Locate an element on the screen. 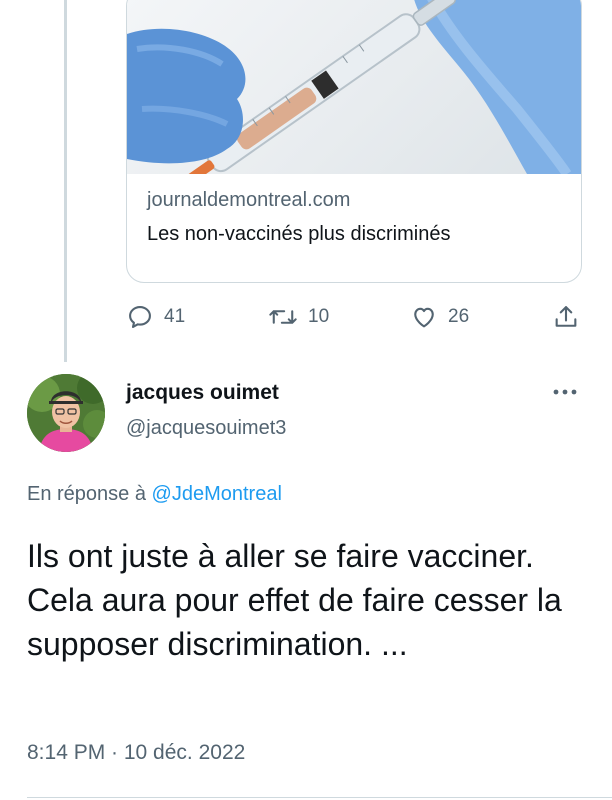 The image size is (612, 800). share-icon is located at coordinates (566, 316).